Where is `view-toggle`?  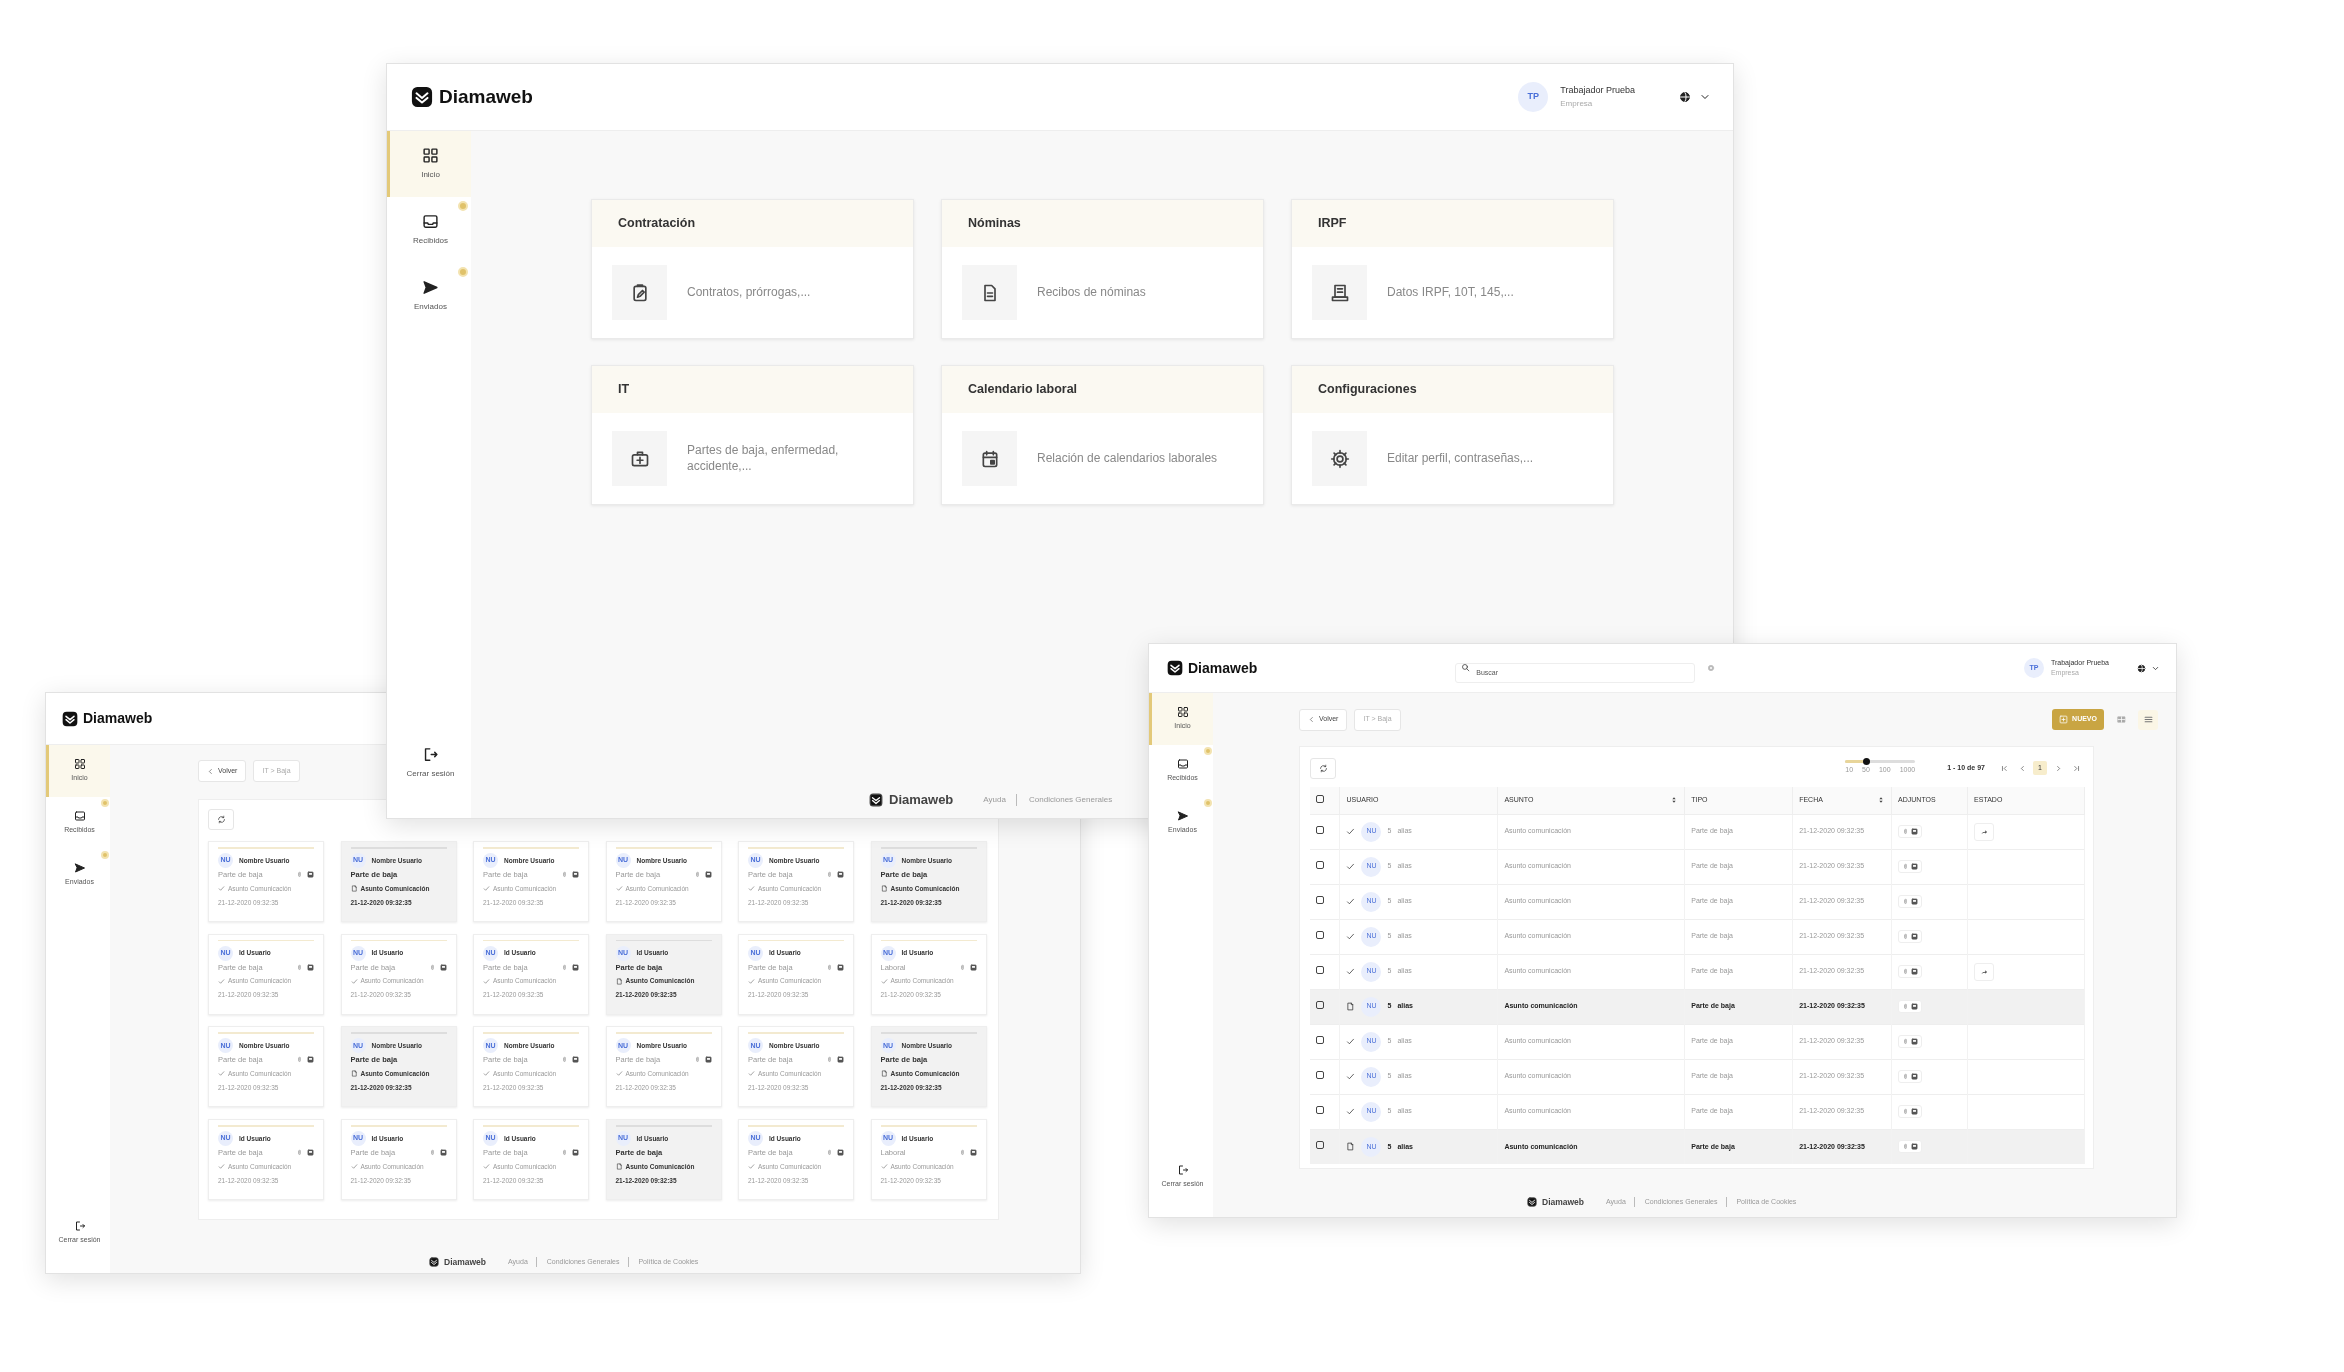 view-toggle is located at coordinates (2148, 719).